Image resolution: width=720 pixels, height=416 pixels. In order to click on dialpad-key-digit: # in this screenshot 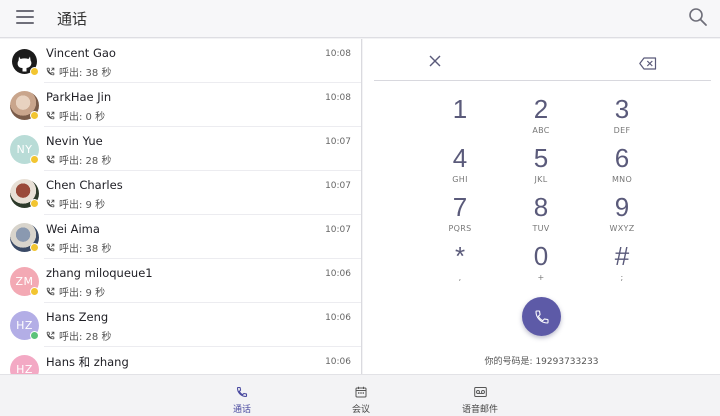, I will do `click(622, 256)`.